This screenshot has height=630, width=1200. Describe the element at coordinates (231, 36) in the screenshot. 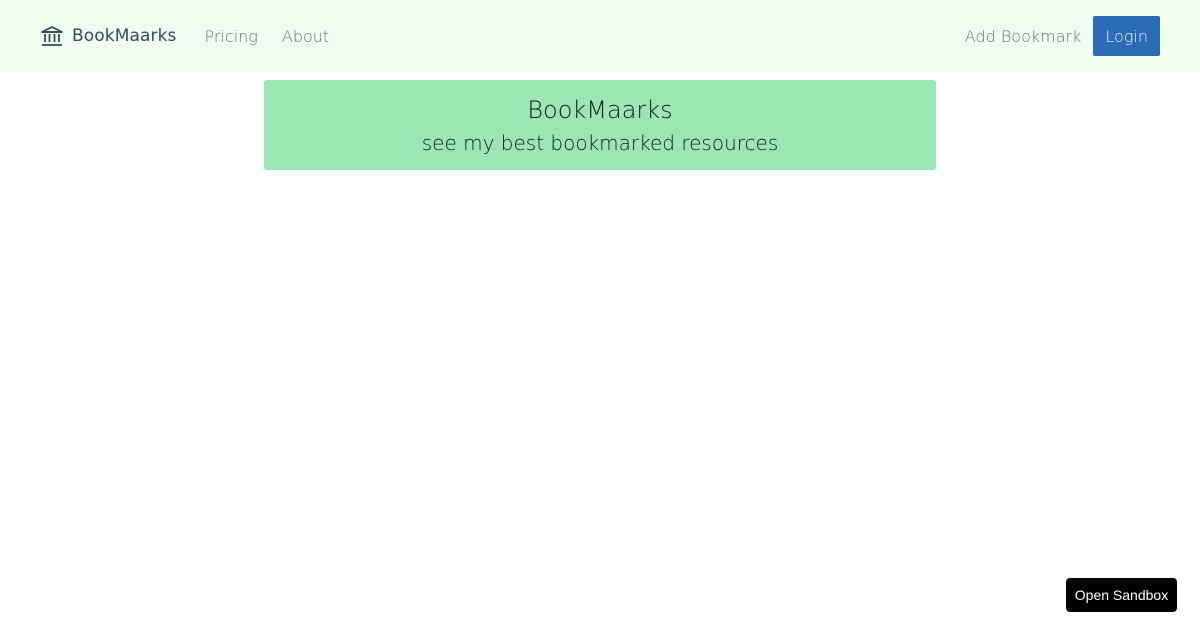

I see `nav-link-pricing: Pricing` at that location.